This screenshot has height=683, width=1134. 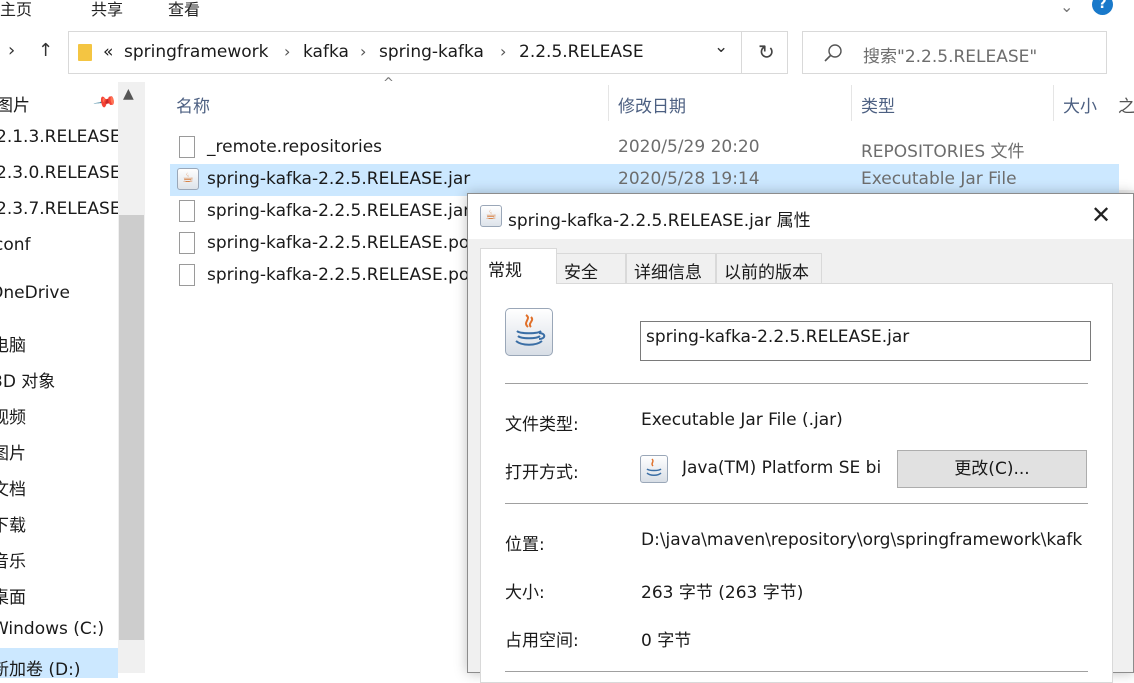 What do you see at coordinates (943, 152) in the screenshot?
I see `file-type: REPOSITORIES 文件` at bounding box center [943, 152].